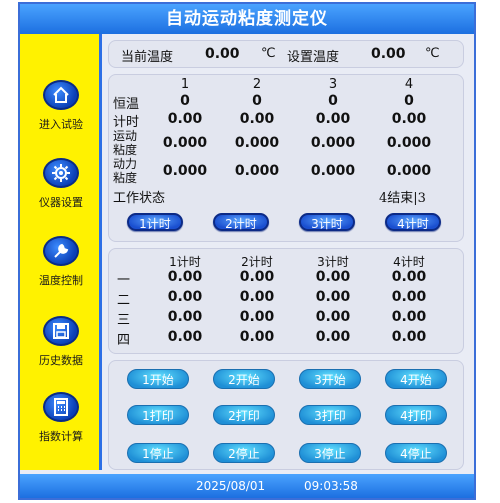  Describe the element at coordinates (155, 222) in the screenshot. I see `timer-button-1: 1计时` at that location.